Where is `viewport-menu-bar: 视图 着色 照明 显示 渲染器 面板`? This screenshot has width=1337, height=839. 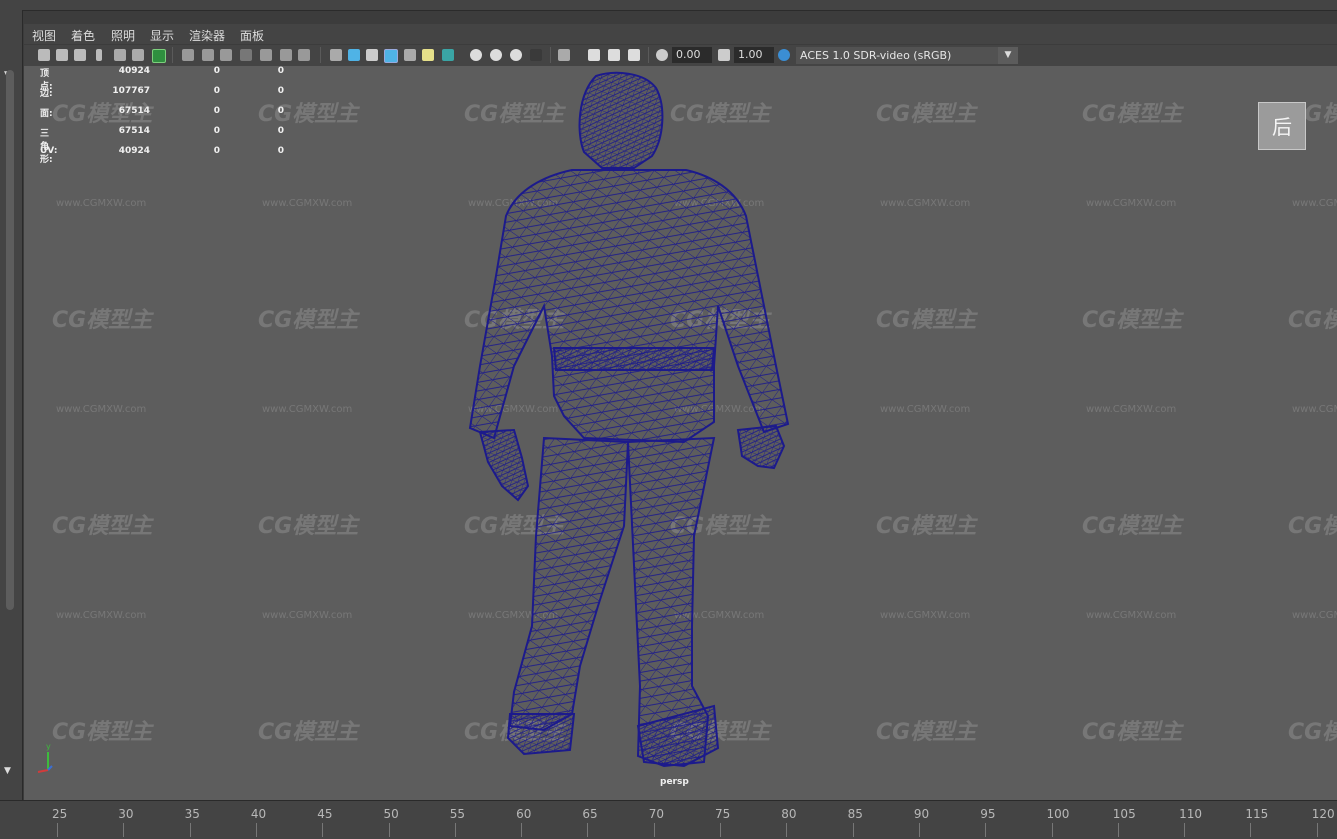
viewport-menu-bar: 视图 着色 照明 显示 渲染器 面板 is located at coordinates (680, 34).